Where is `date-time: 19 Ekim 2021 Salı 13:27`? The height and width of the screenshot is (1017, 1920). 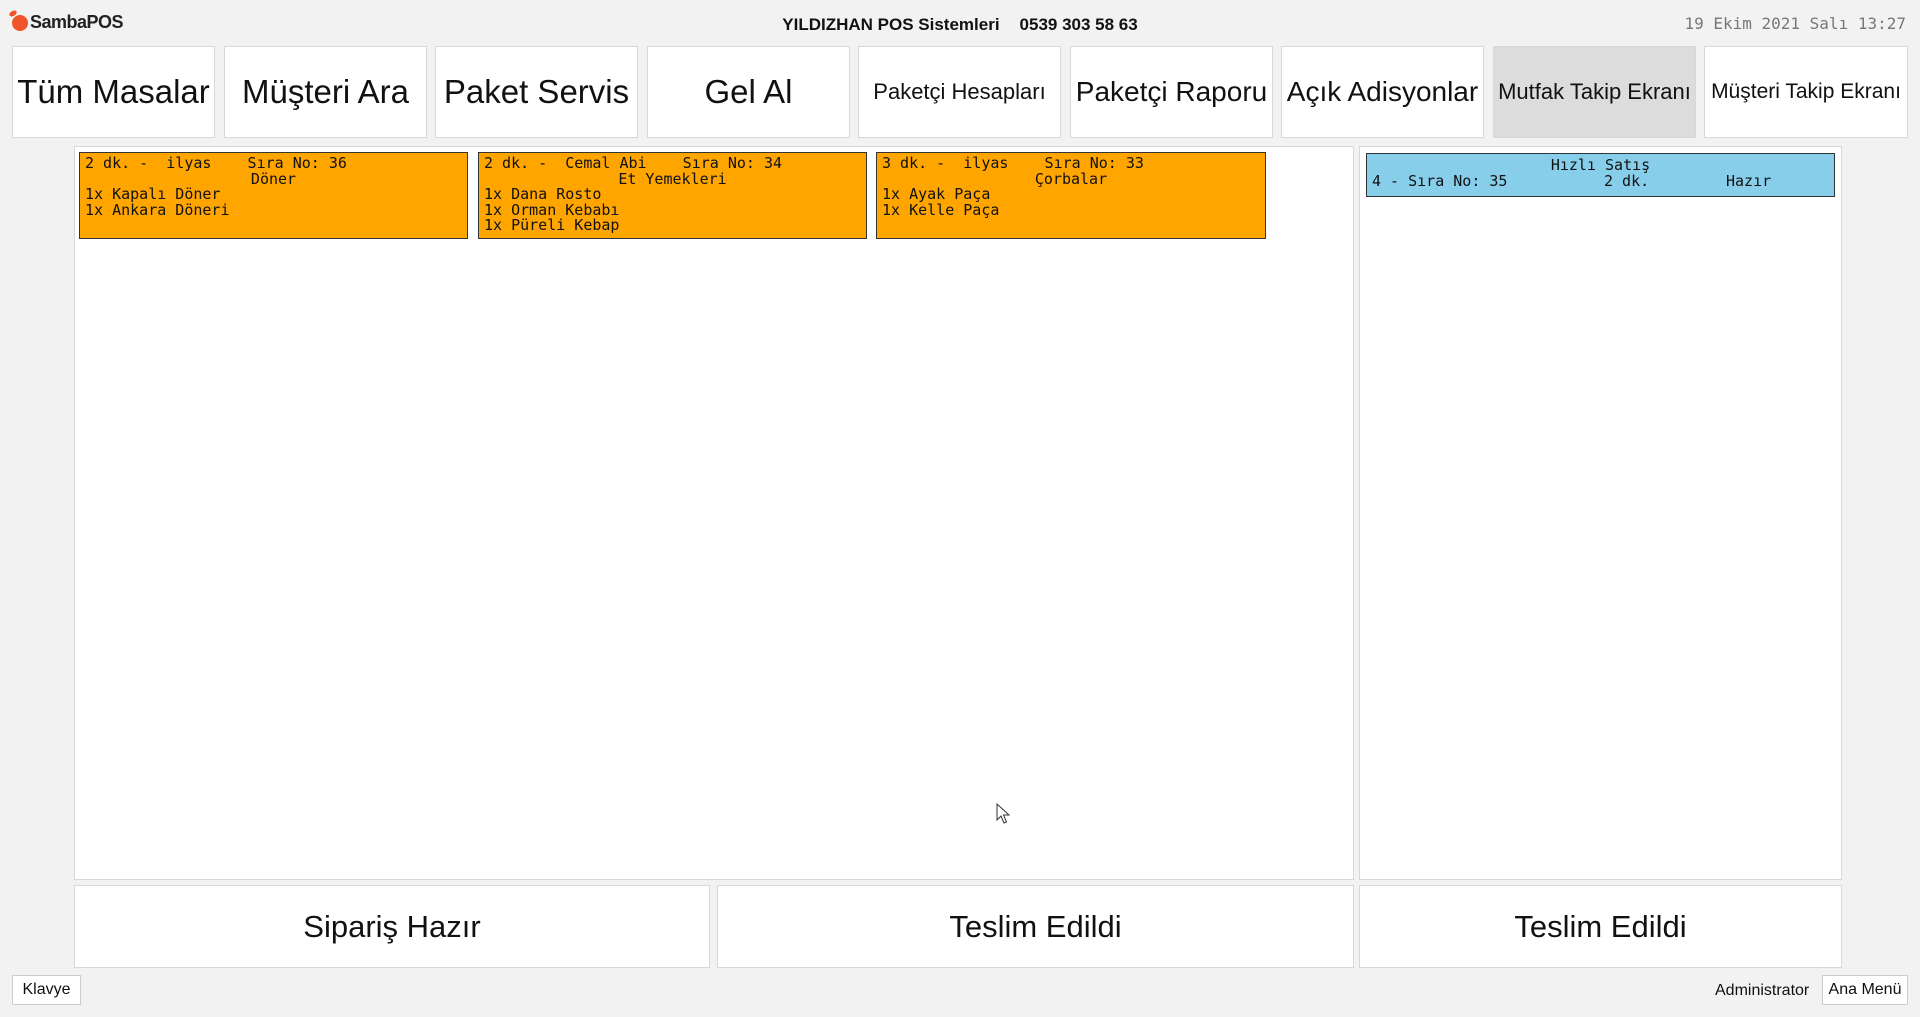 date-time: 19 Ekim 2021 Salı 13:27 is located at coordinates (1795, 23).